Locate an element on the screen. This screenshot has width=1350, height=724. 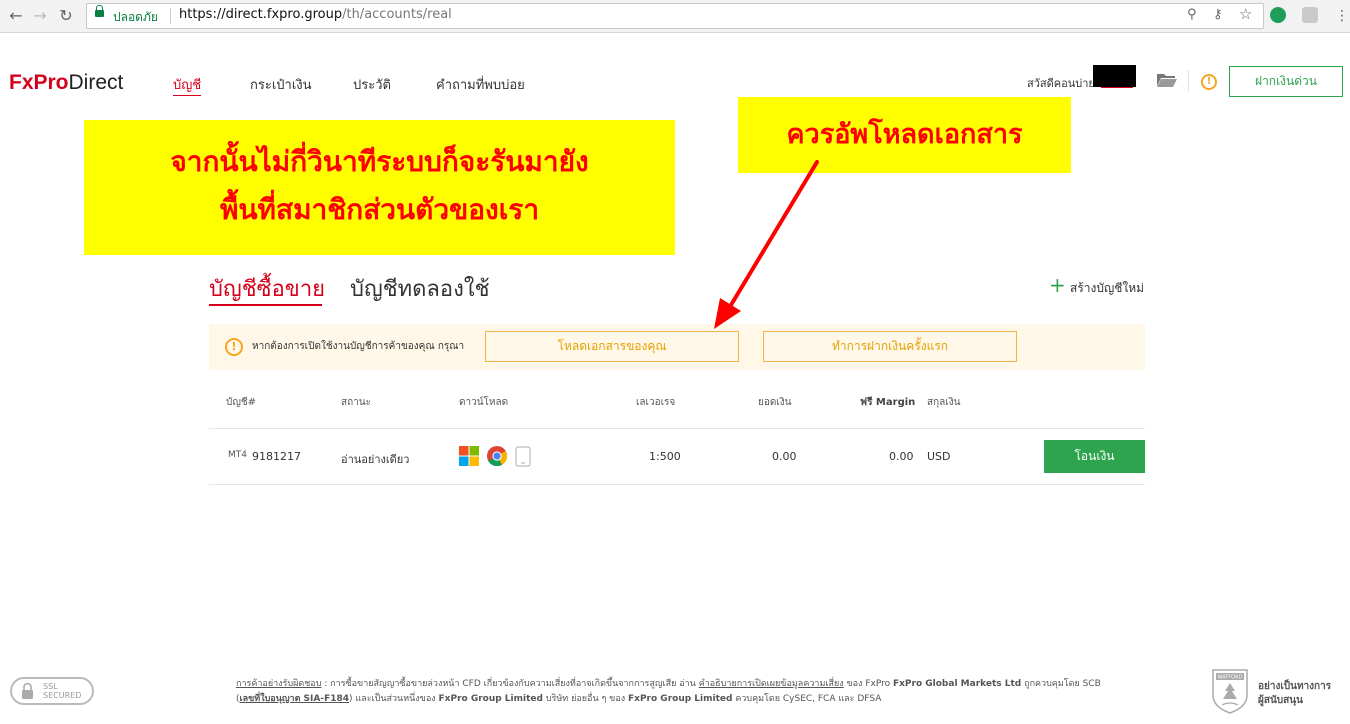
create-account-link: สร้างบัญชีใหม่ is located at coordinates (1107, 288).